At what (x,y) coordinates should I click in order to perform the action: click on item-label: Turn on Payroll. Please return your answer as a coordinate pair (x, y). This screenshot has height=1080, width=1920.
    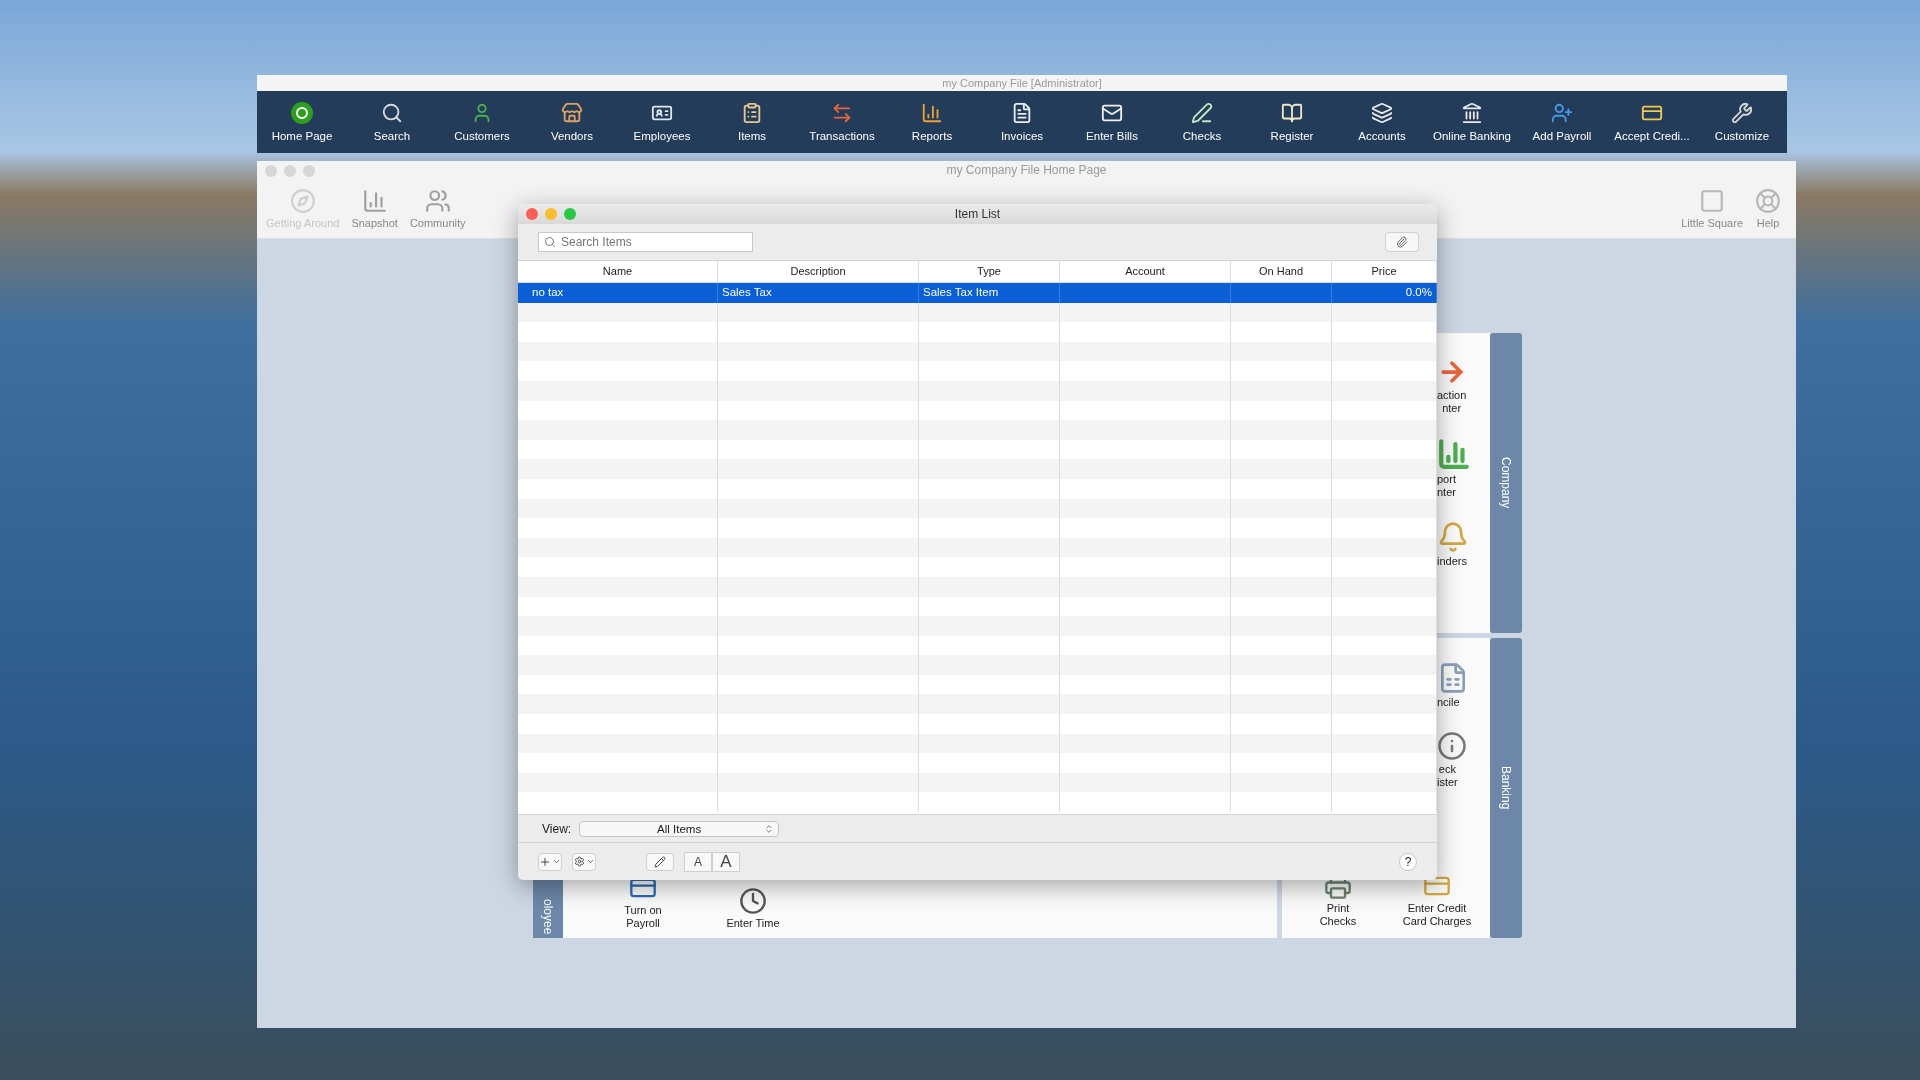
    Looking at the image, I should click on (643, 917).